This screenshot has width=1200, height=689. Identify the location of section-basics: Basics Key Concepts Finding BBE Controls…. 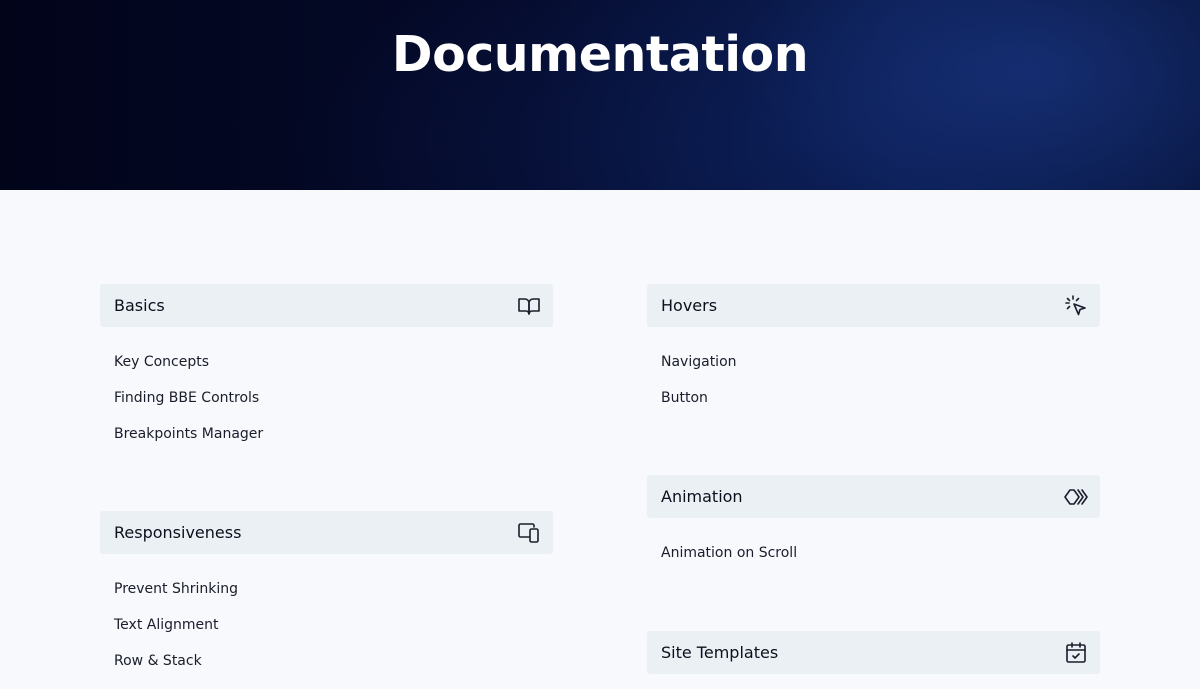
(326, 369).